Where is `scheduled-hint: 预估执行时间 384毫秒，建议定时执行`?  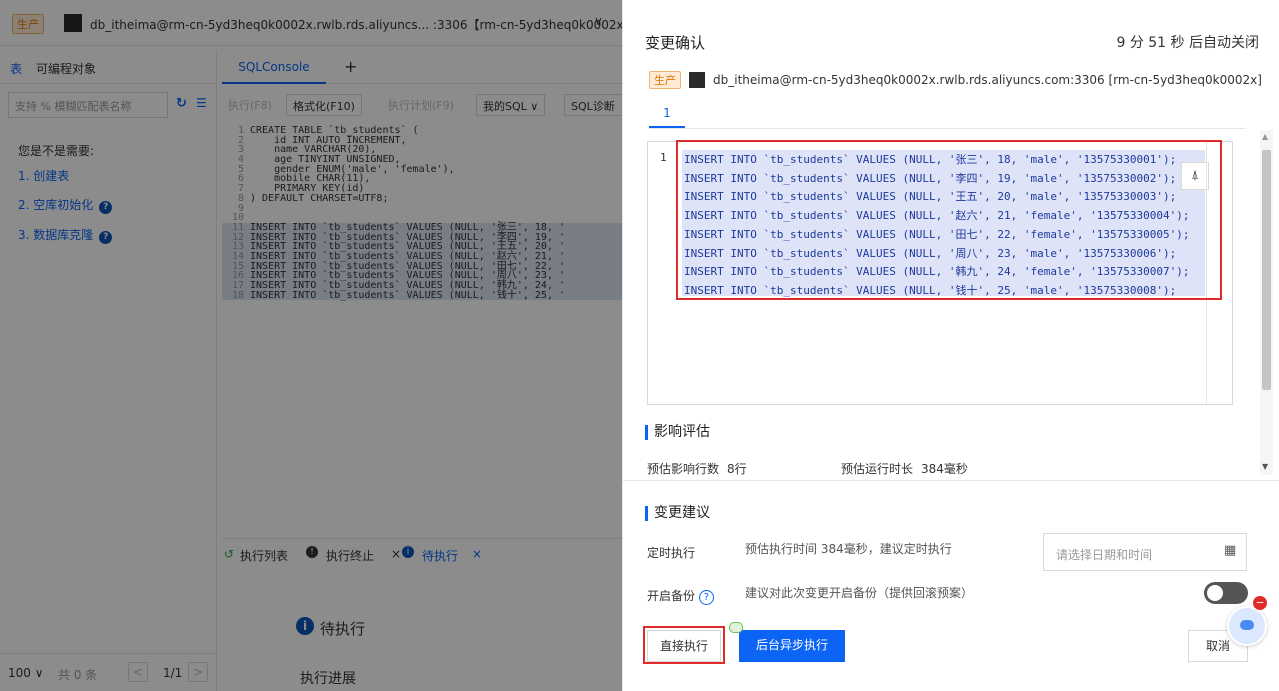
scheduled-hint: 预估执行时间 384毫秒，建议定时执行 is located at coordinates (848, 549).